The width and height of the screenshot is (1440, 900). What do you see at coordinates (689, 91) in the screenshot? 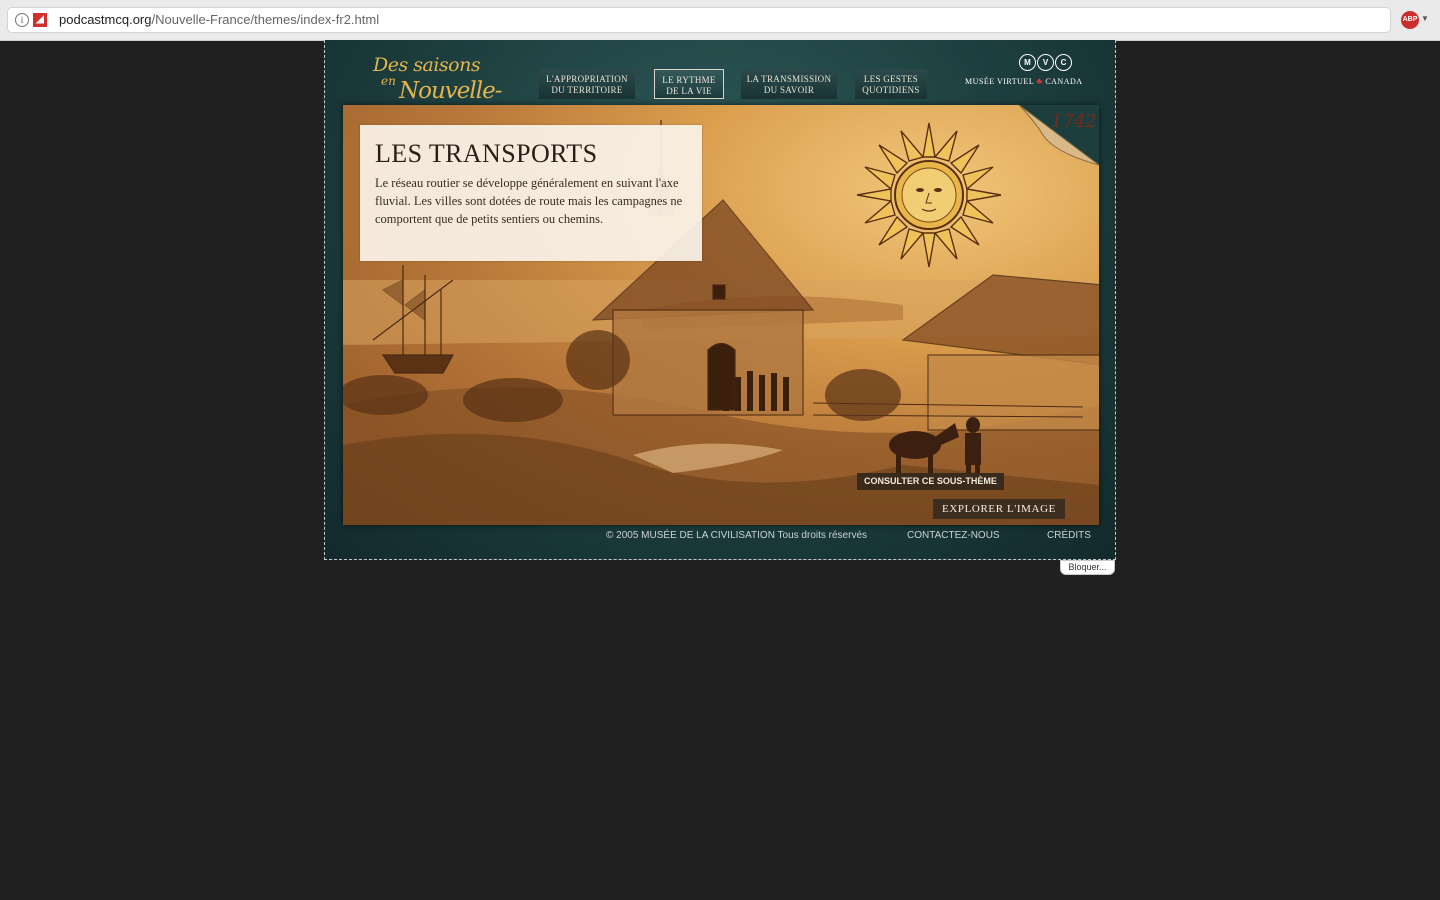
I see `nav-label-line2: DE LA VIE` at bounding box center [689, 91].